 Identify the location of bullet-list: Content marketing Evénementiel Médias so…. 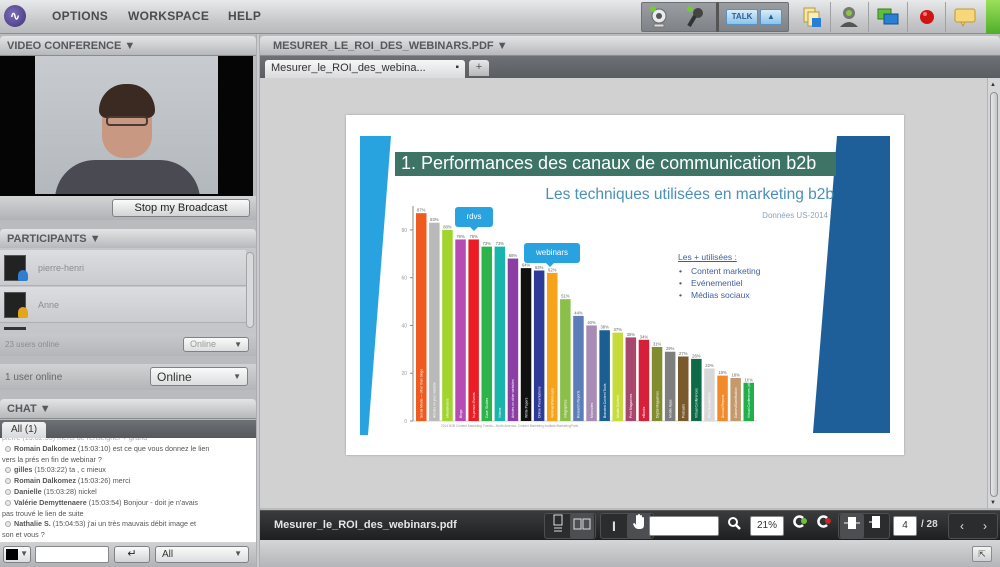
(719, 283).